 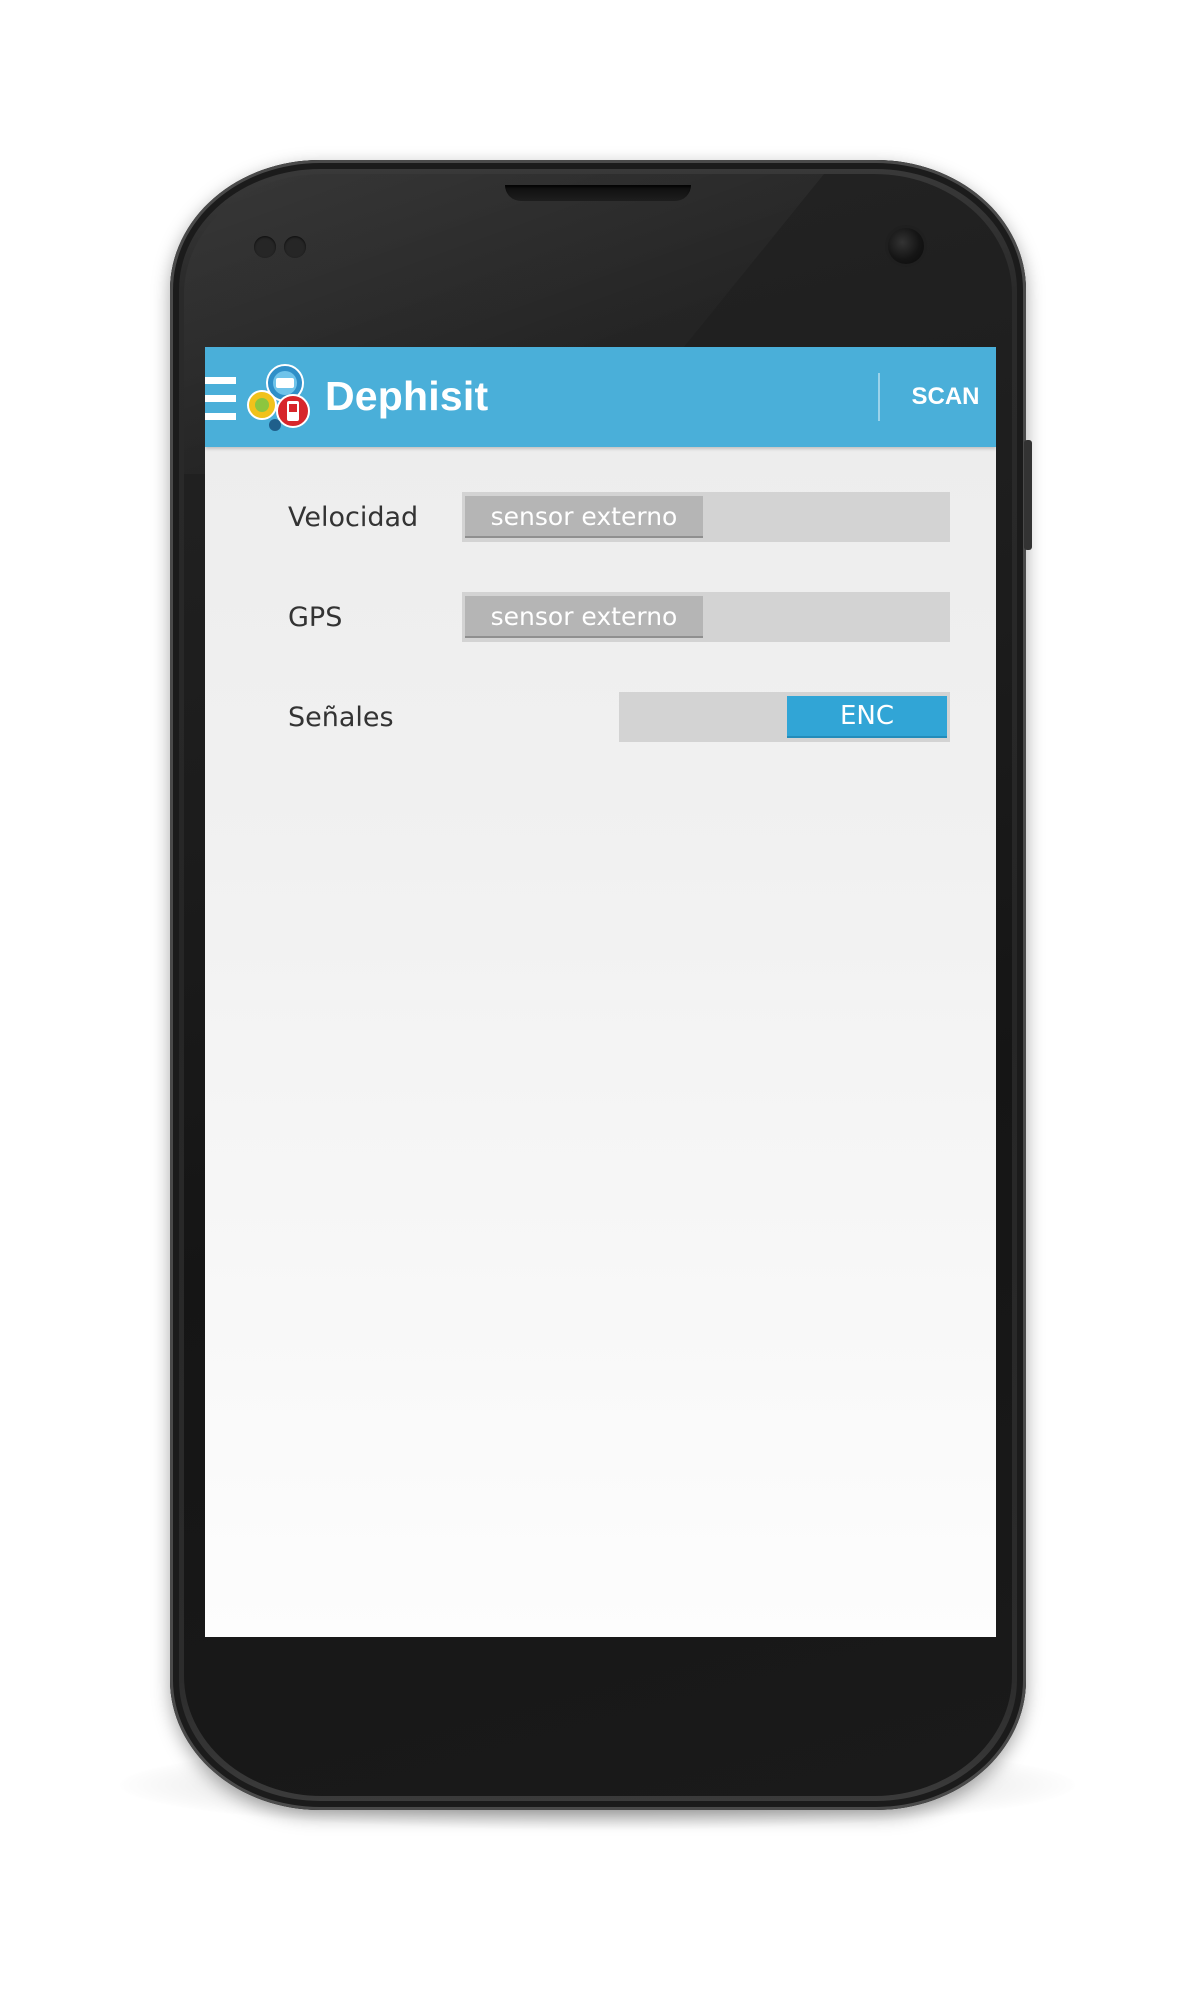 What do you see at coordinates (353, 517) in the screenshot?
I see `setting-label: Velocidad` at bounding box center [353, 517].